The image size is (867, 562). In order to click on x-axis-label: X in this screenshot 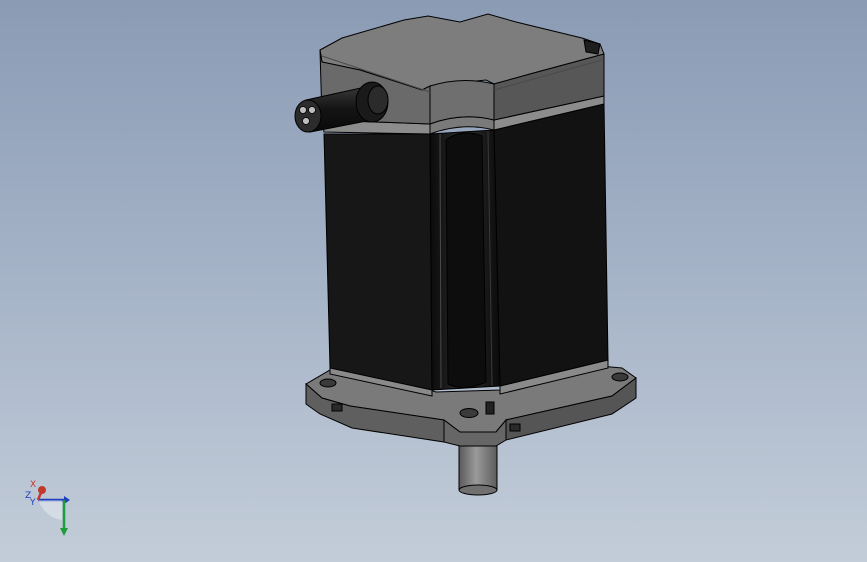, I will do `click(33, 485)`.